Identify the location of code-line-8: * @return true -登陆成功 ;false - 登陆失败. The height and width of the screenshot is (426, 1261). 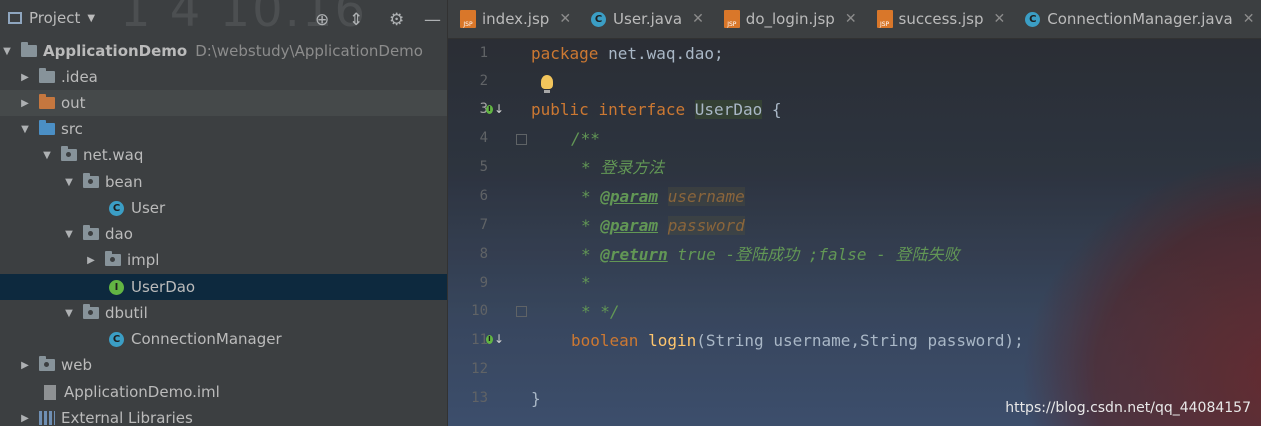
(770, 254).